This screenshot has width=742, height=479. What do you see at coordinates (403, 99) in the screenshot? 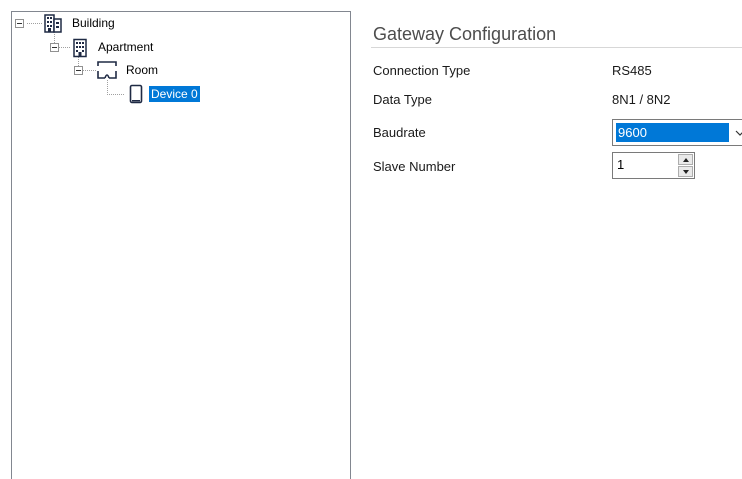
I see `data-type-label: Data Type` at bounding box center [403, 99].